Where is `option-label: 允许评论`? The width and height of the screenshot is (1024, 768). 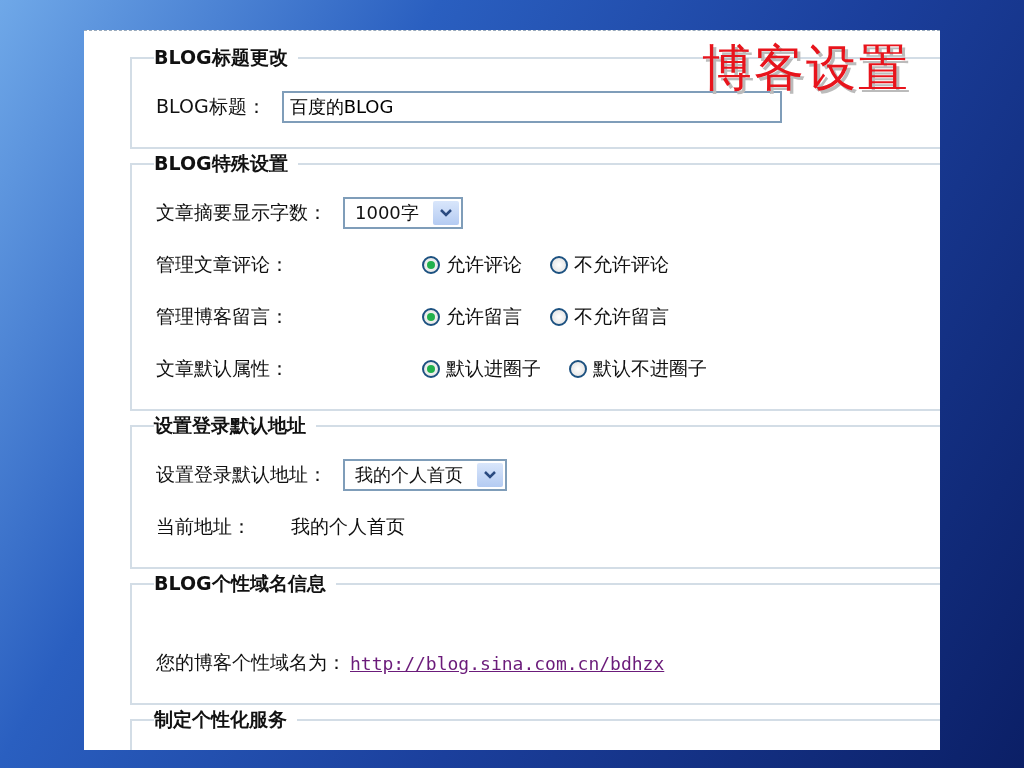 option-label: 允许评论 is located at coordinates (484, 265).